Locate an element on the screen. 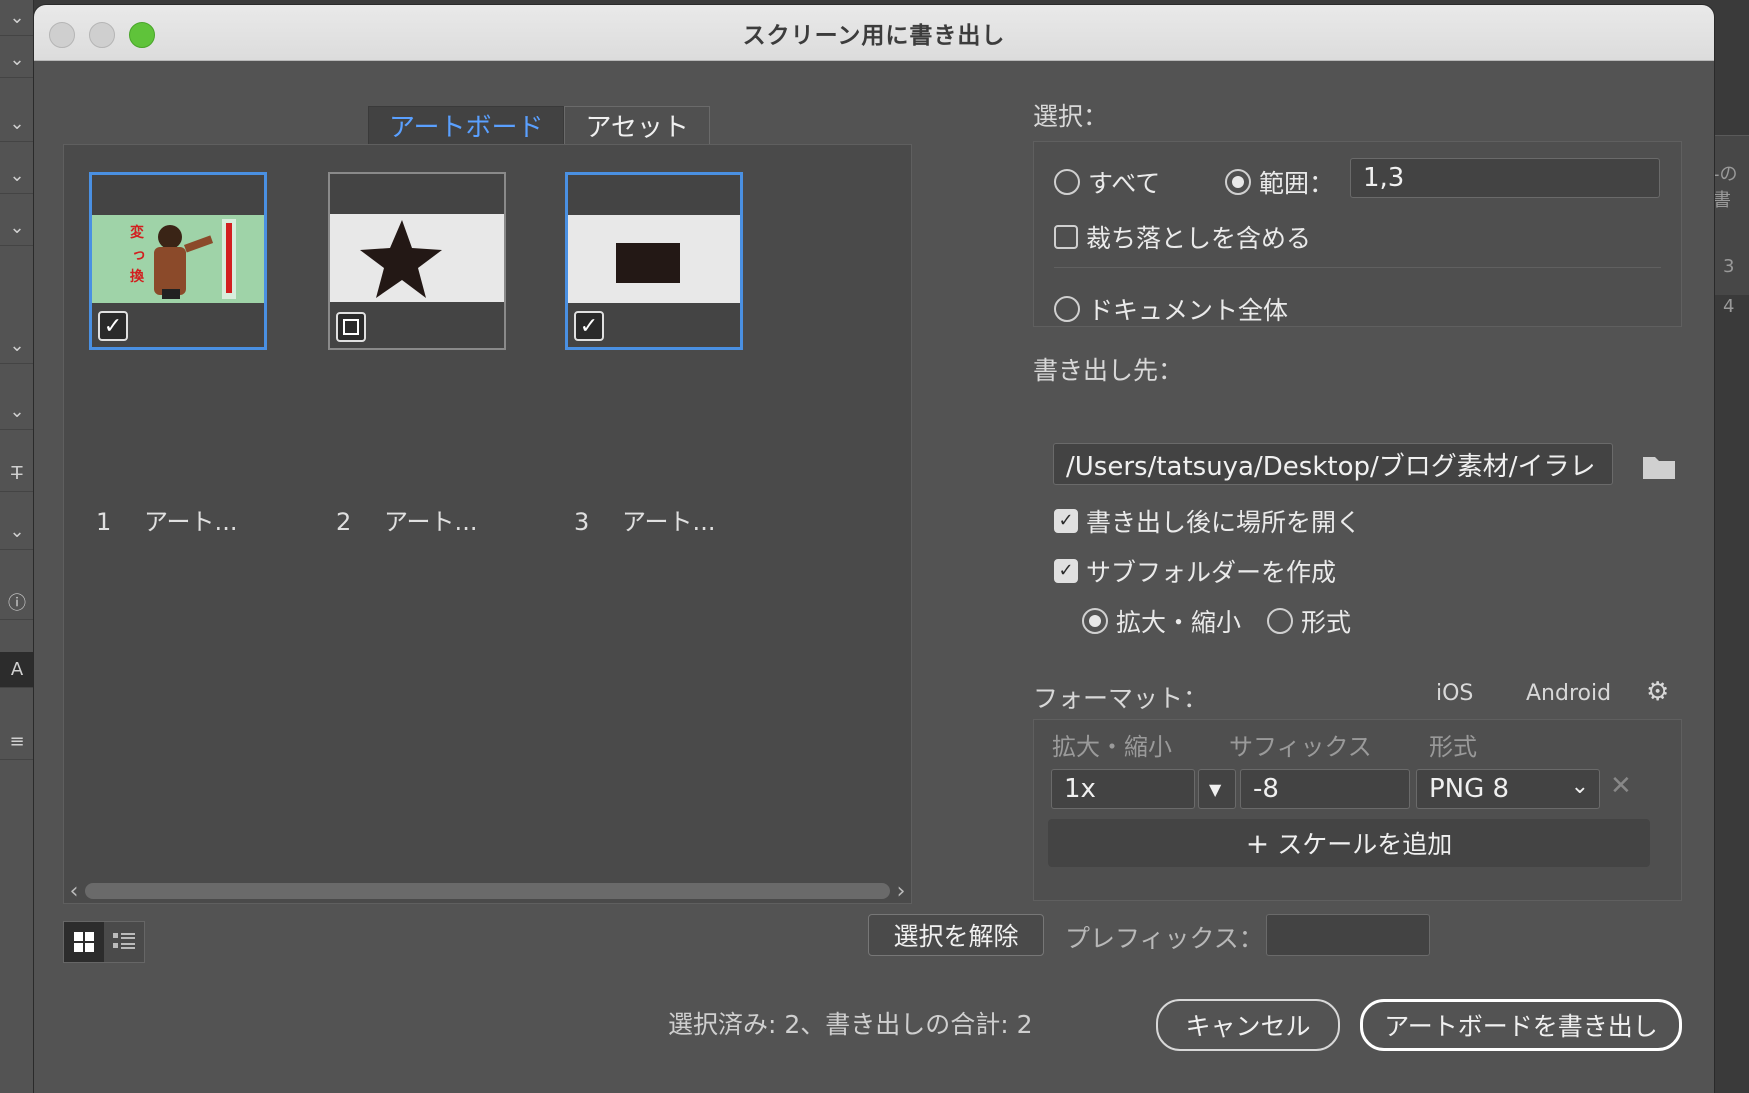 The image size is (1749, 1093). export-path-input: /Users/tatsuya/Desktop/ブログ素材/イラレ is located at coordinates (1333, 464).